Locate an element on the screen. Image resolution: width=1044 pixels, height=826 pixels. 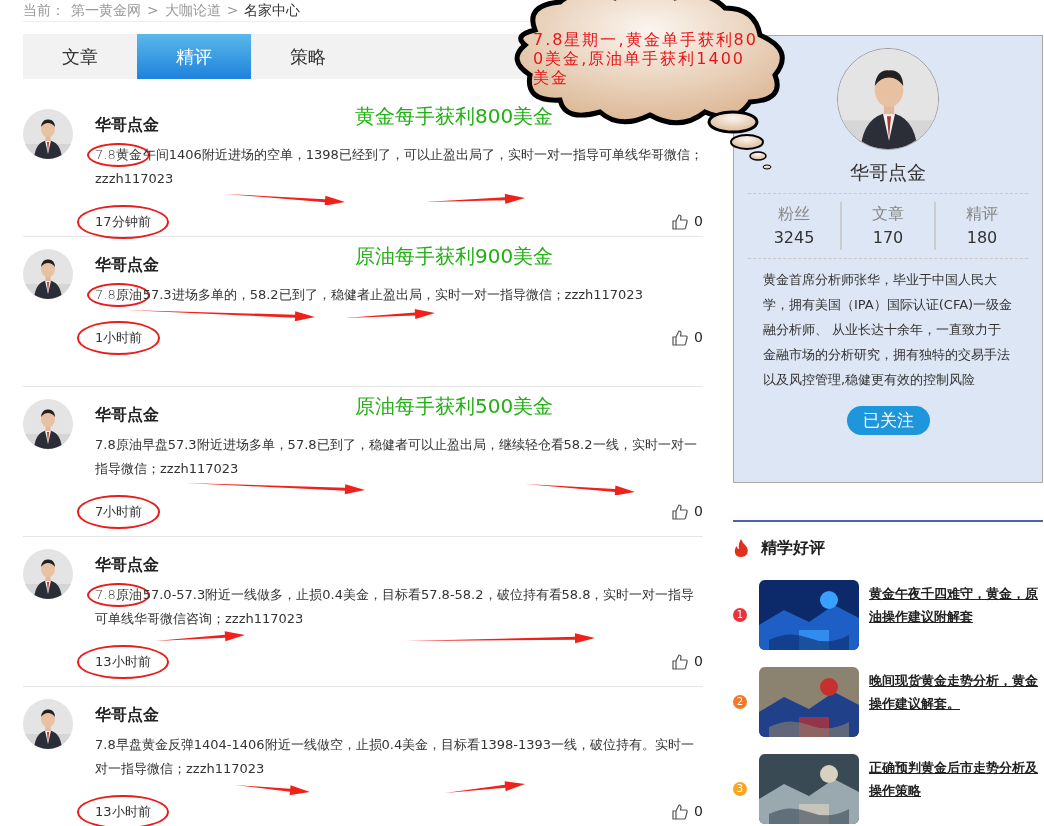
tab: 文章 is located at coordinates (80, 56).